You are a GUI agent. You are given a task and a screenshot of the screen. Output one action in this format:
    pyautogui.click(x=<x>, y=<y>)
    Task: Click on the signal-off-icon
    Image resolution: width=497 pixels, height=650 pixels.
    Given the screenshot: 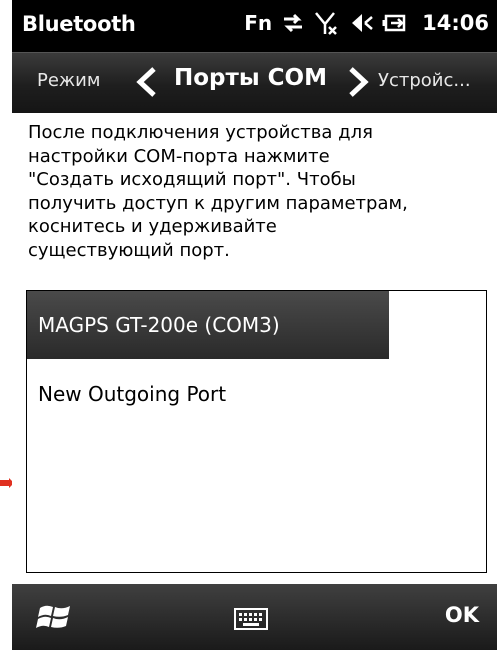 What is the action you would take?
    pyautogui.click(x=327, y=23)
    